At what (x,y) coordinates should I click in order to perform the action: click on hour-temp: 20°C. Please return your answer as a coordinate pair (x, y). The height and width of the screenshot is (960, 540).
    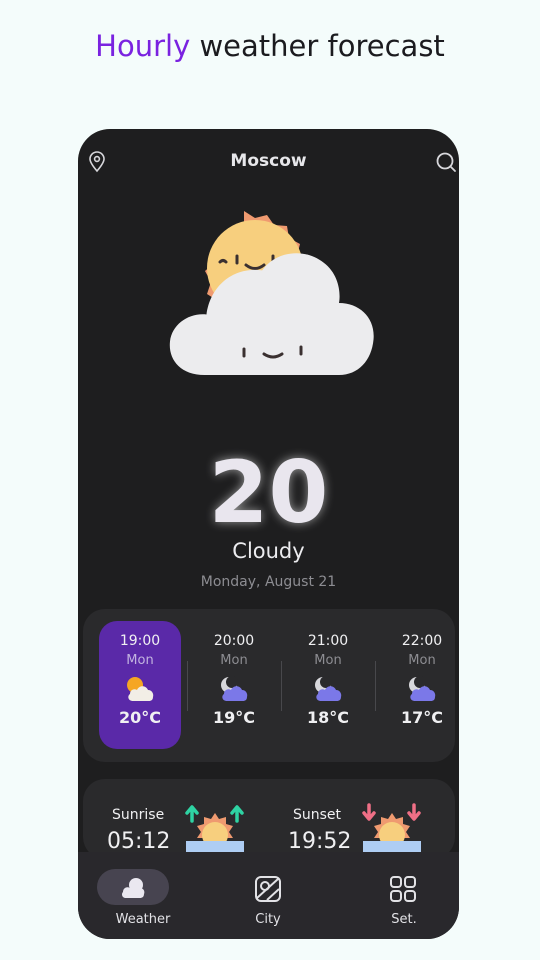
    Looking at the image, I should click on (139, 717).